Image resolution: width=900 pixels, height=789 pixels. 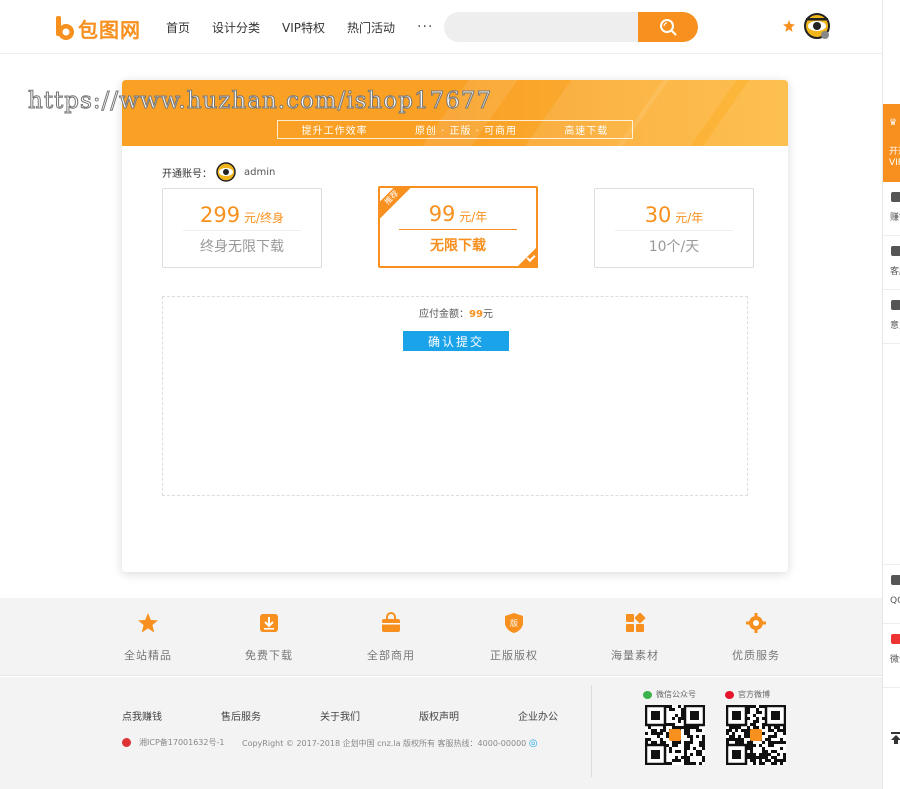 What do you see at coordinates (756, 735) in the screenshot?
I see `weibo-qr-code` at bounding box center [756, 735].